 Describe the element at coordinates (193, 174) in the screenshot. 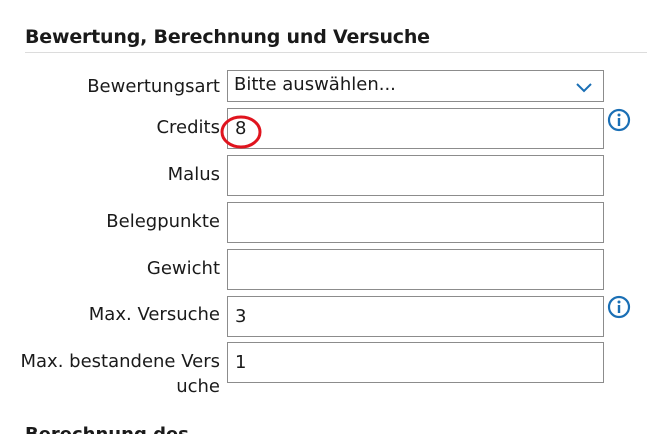

I see `malus-label: Malus` at that location.